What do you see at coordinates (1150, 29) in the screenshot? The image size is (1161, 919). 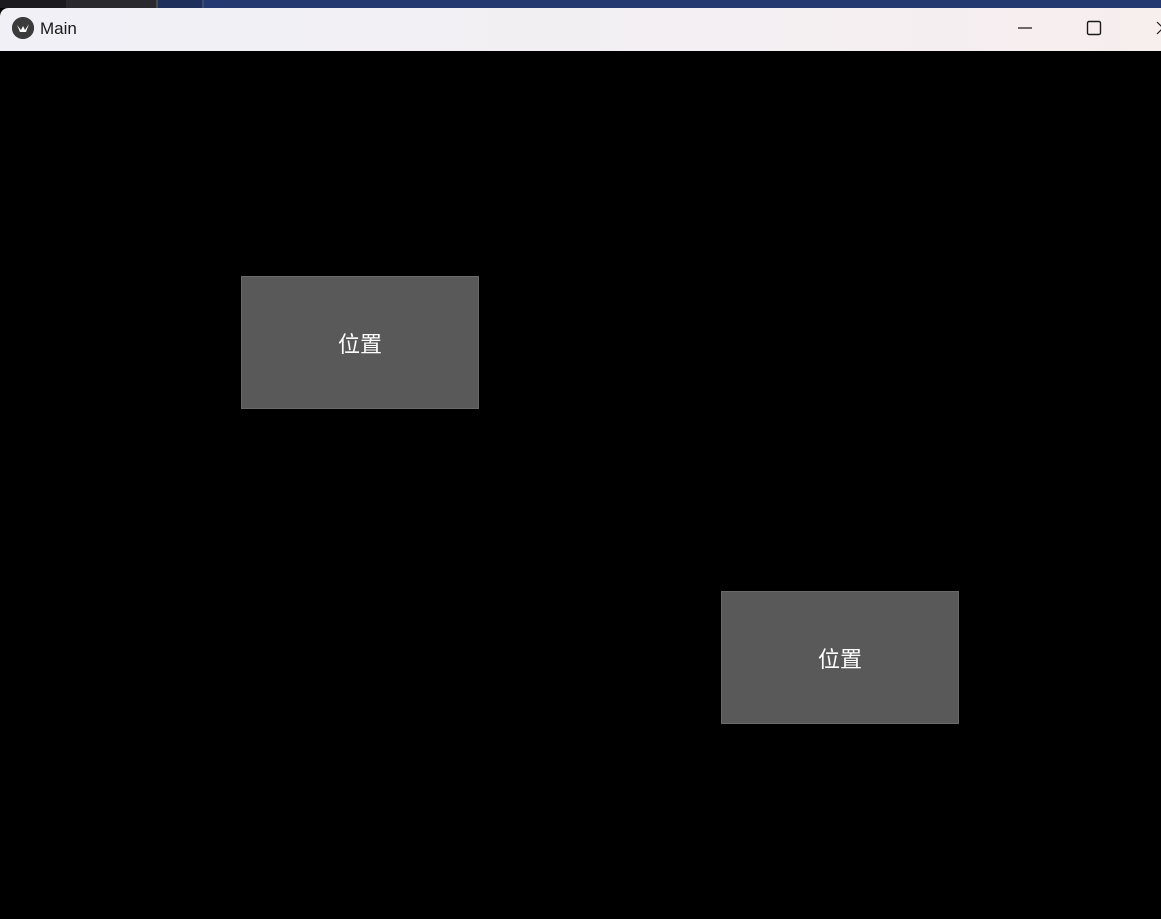 I see `close-button` at bounding box center [1150, 29].